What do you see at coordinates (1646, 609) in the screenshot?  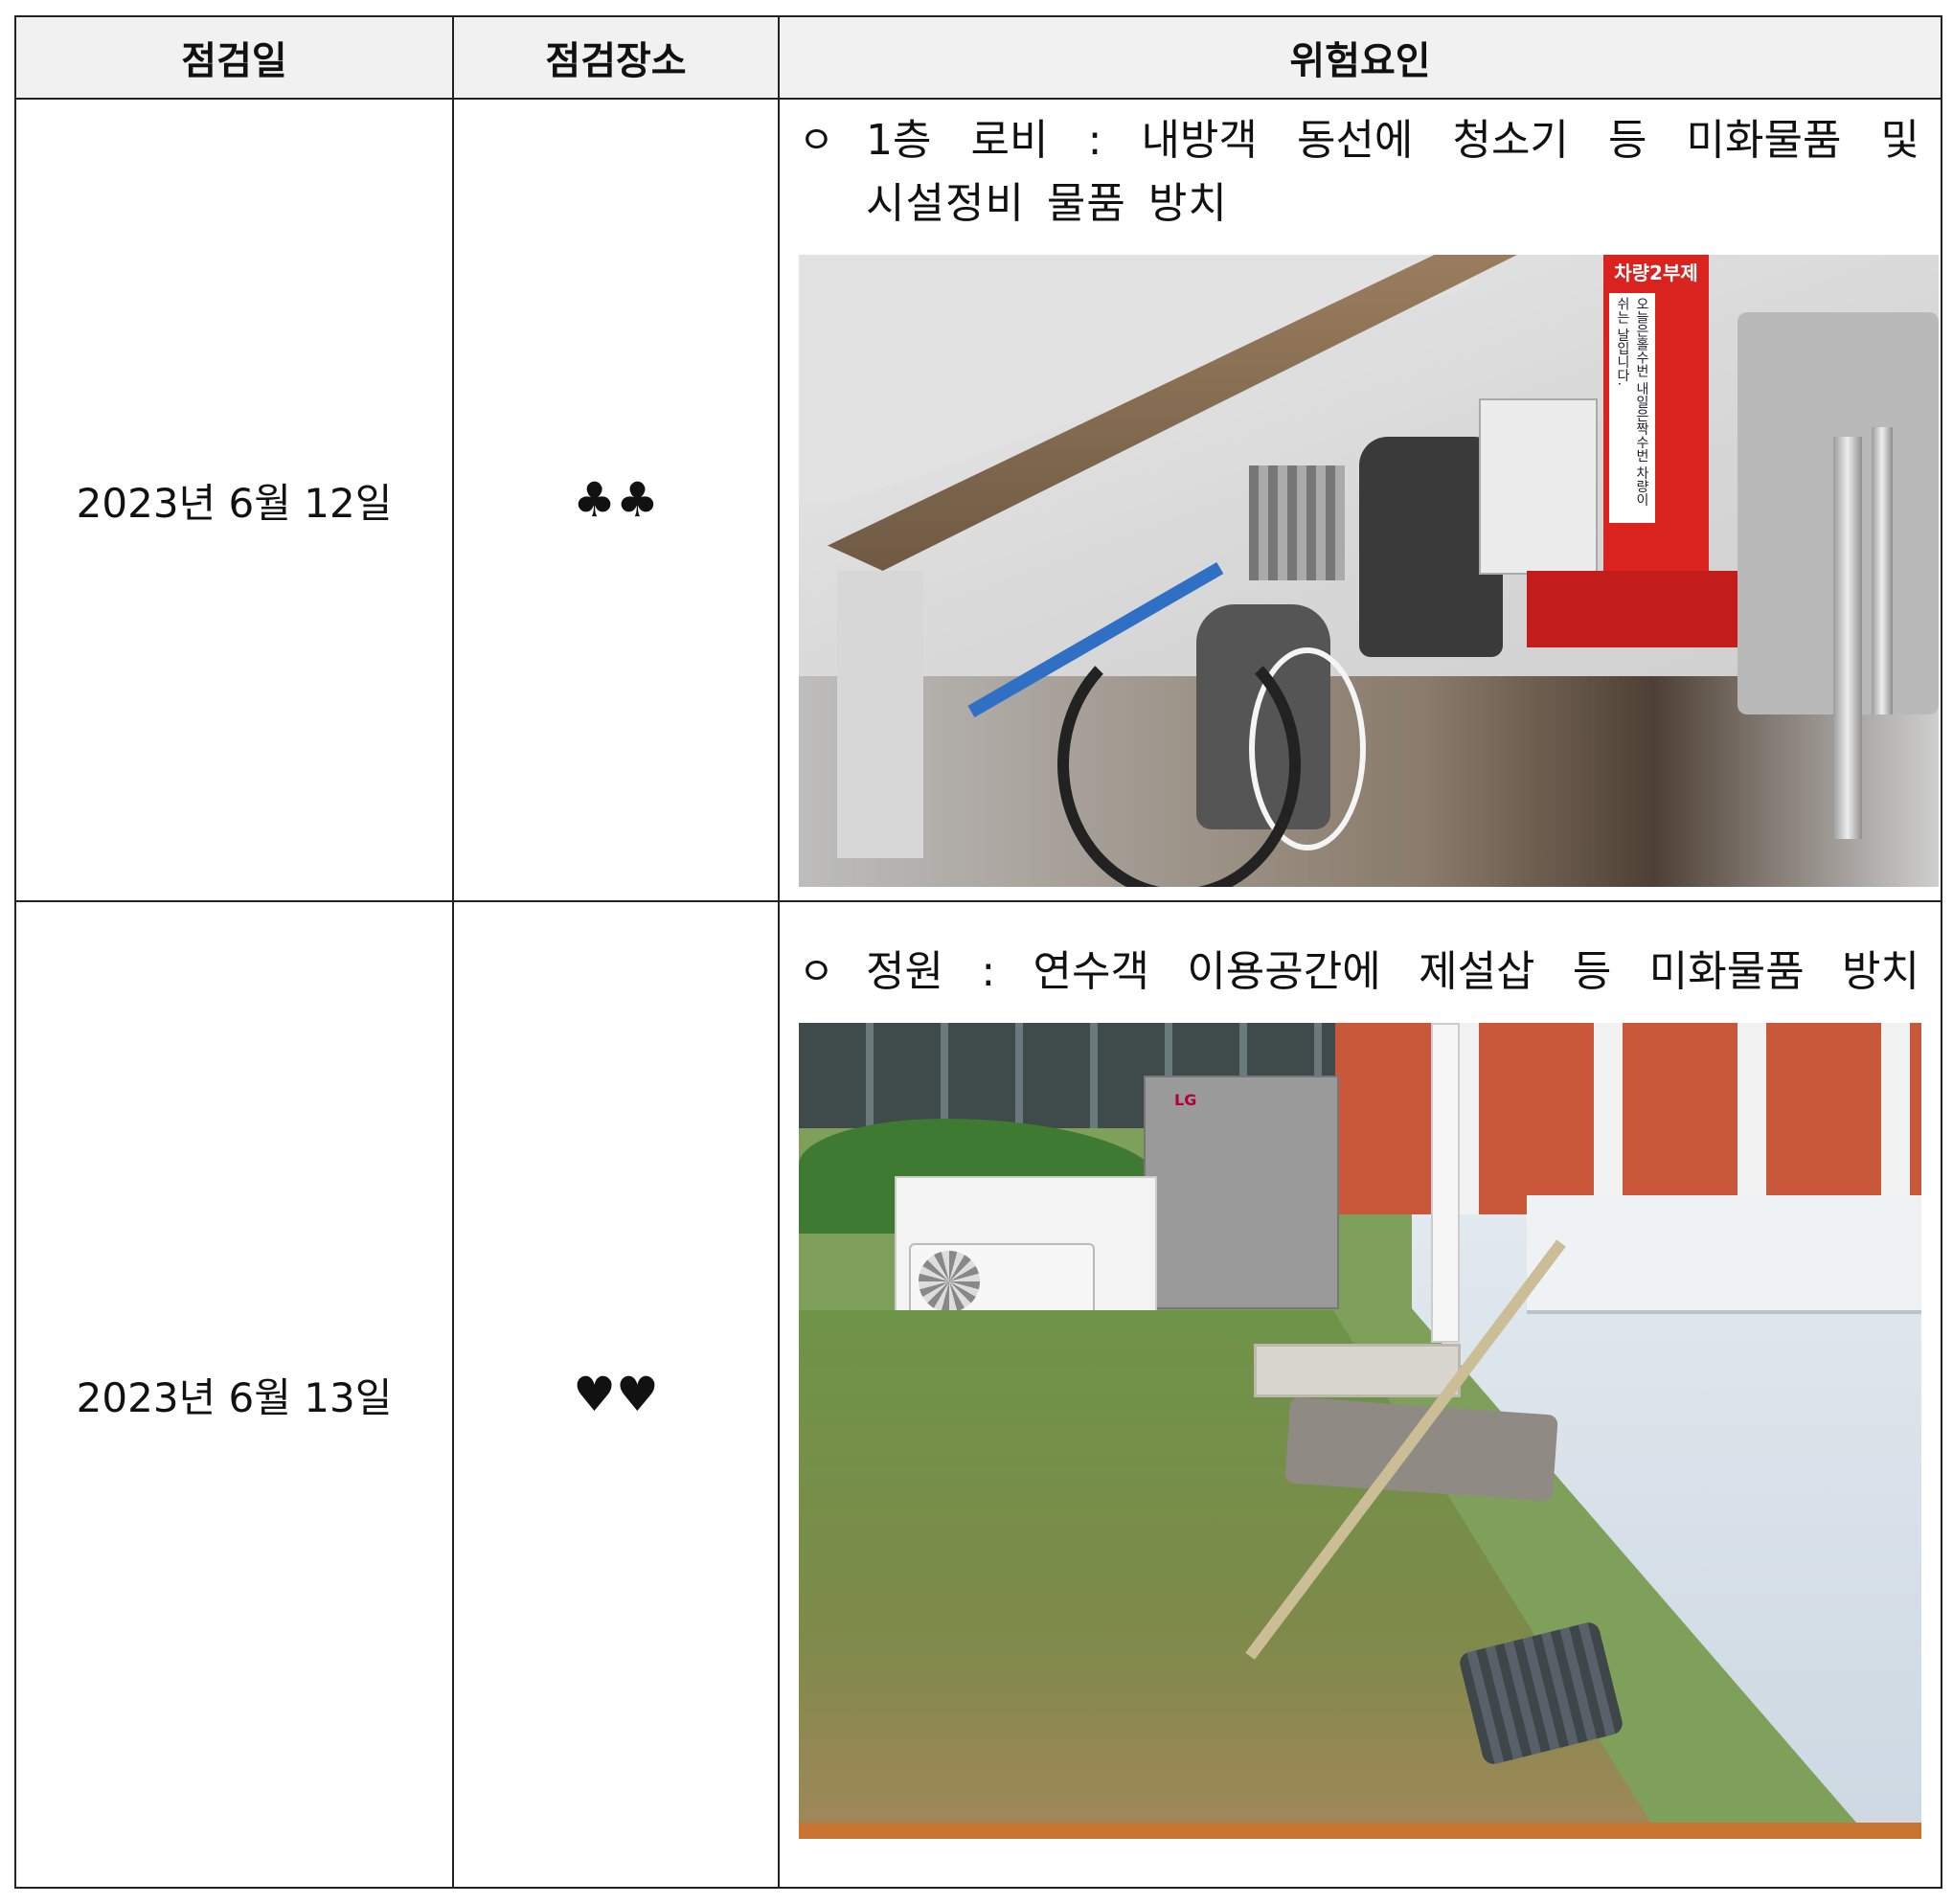 I see `sign-base` at bounding box center [1646, 609].